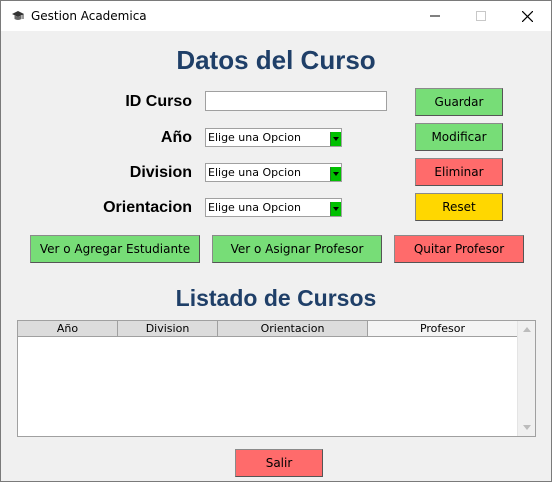  Describe the element at coordinates (276, 298) in the screenshot. I see `list-title: Listado de Cursos` at that location.